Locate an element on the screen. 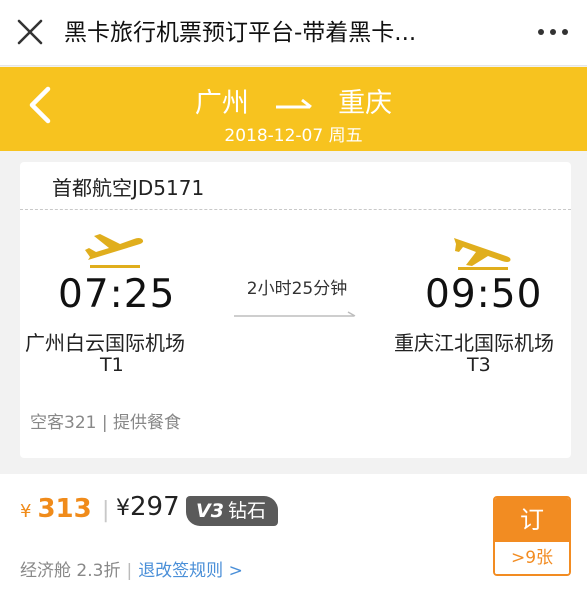  destination-city: 重庆 is located at coordinates (365, 103).